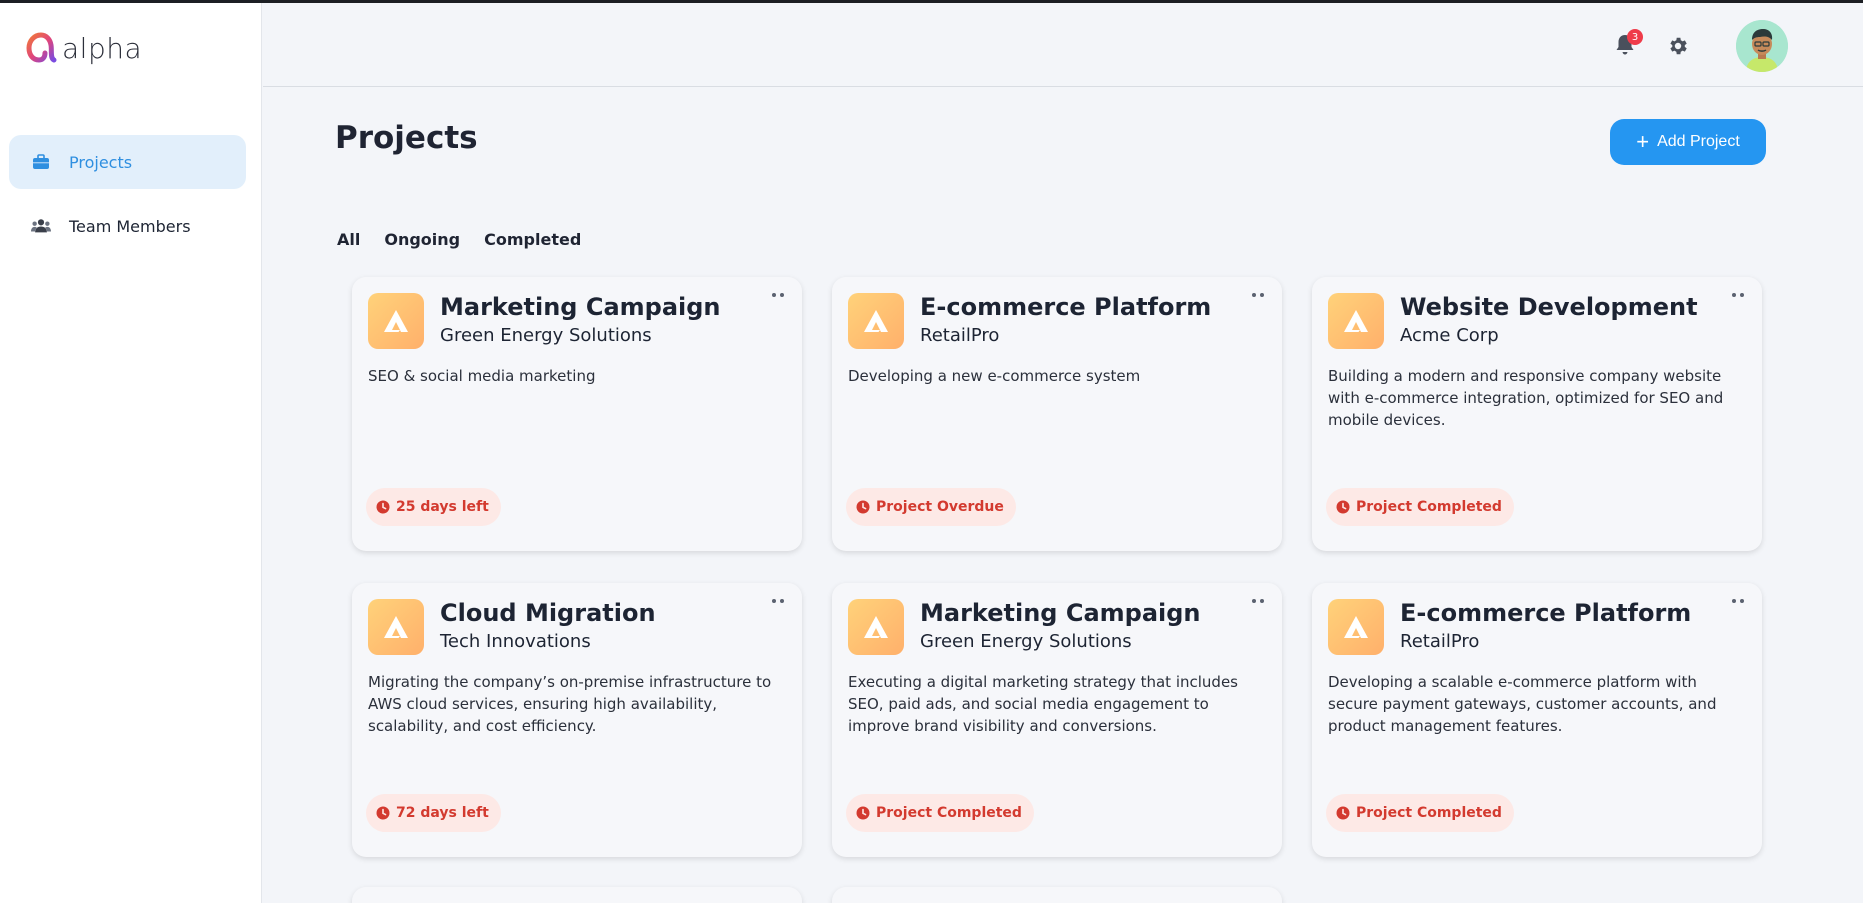  What do you see at coordinates (1678, 46) in the screenshot?
I see `gear-icon` at bounding box center [1678, 46].